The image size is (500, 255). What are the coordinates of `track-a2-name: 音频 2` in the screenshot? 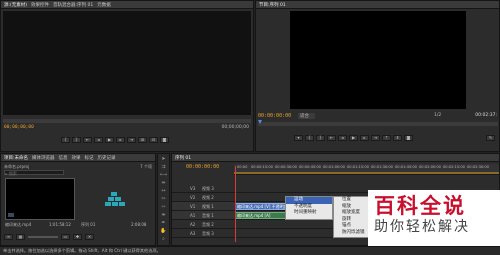 It's located at (208, 224).